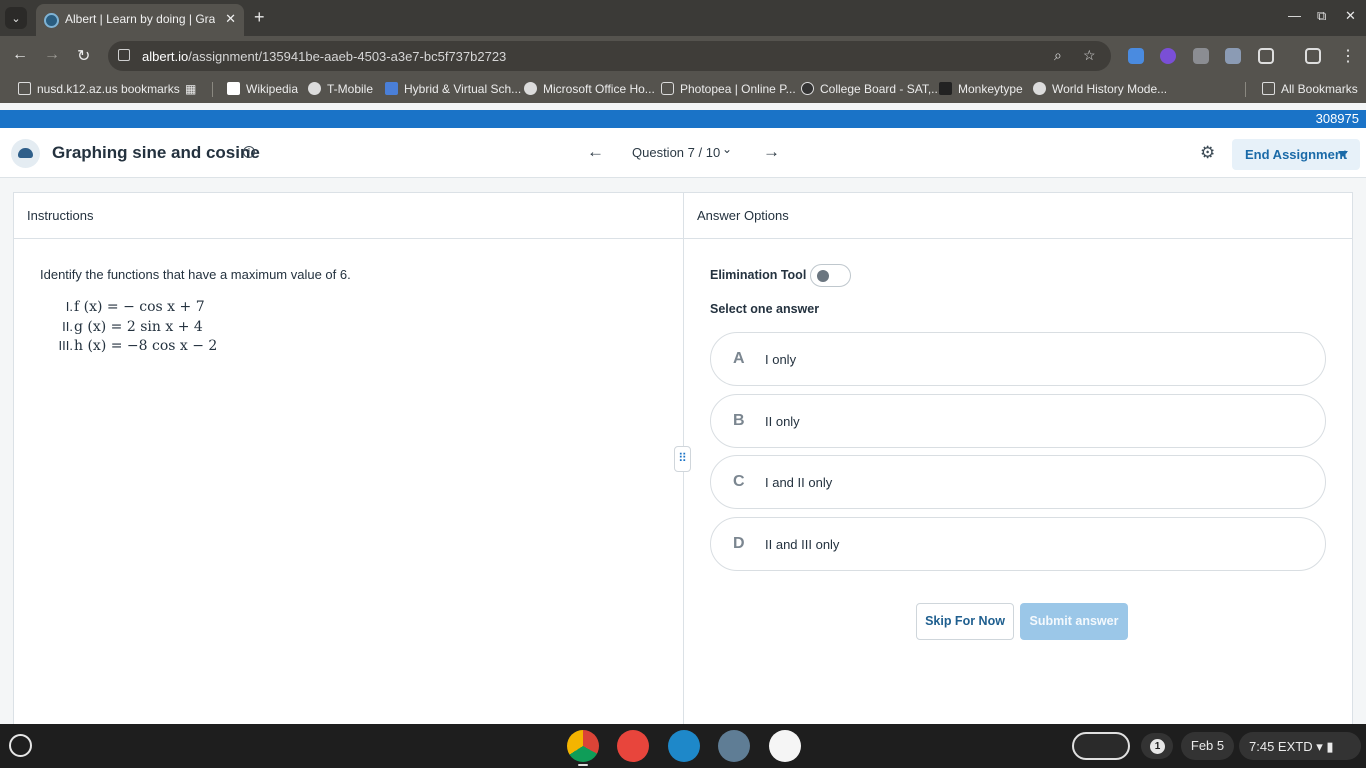  What do you see at coordinates (683, 119) in the screenshot?
I see `top-status-bar: 308975` at bounding box center [683, 119].